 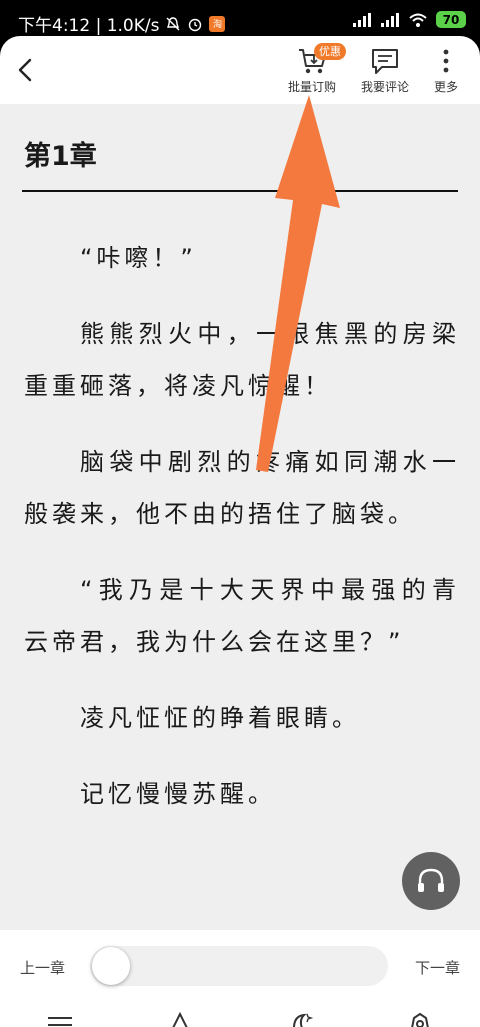 What do you see at coordinates (385, 61) in the screenshot?
I see `comment-icon` at bounding box center [385, 61].